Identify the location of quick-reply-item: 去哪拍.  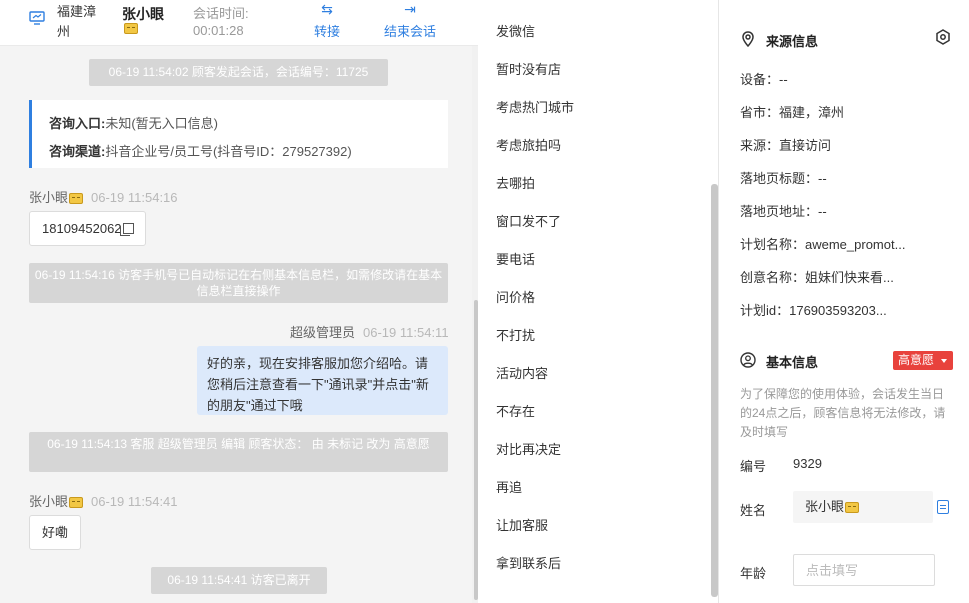
(515, 182).